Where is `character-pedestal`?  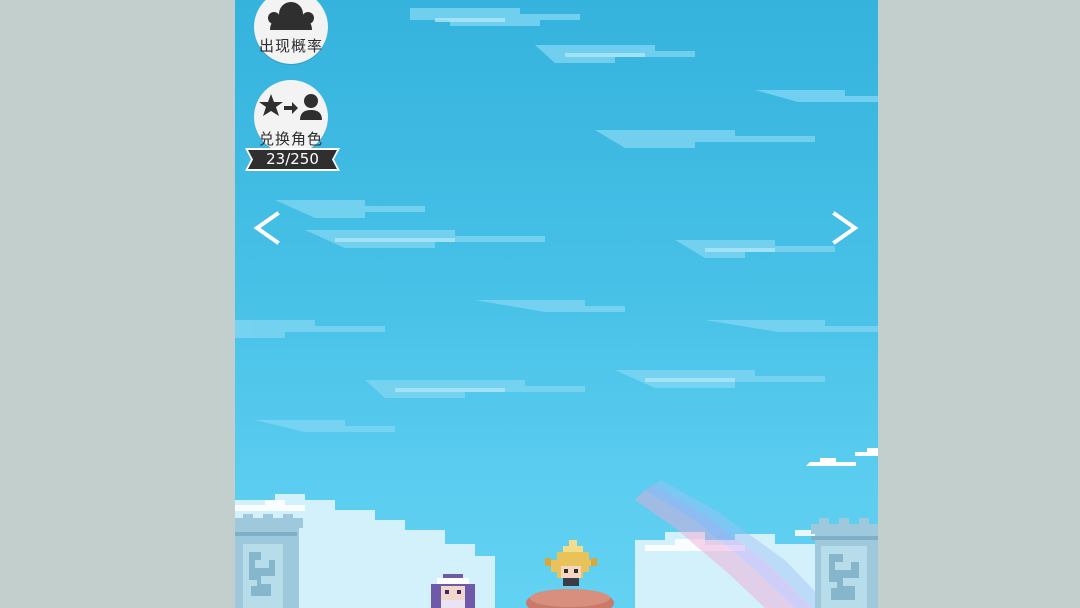 character-pedestal is located at coordinates (570, 598).